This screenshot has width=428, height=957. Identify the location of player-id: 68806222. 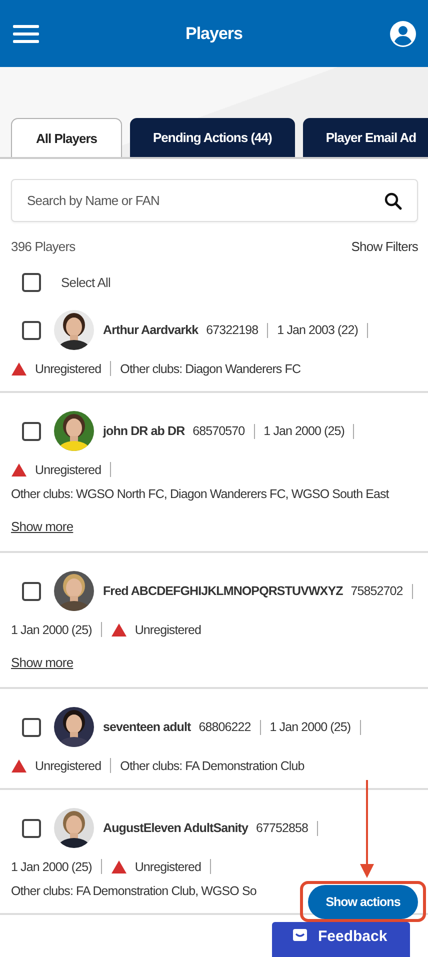
(224, 727).